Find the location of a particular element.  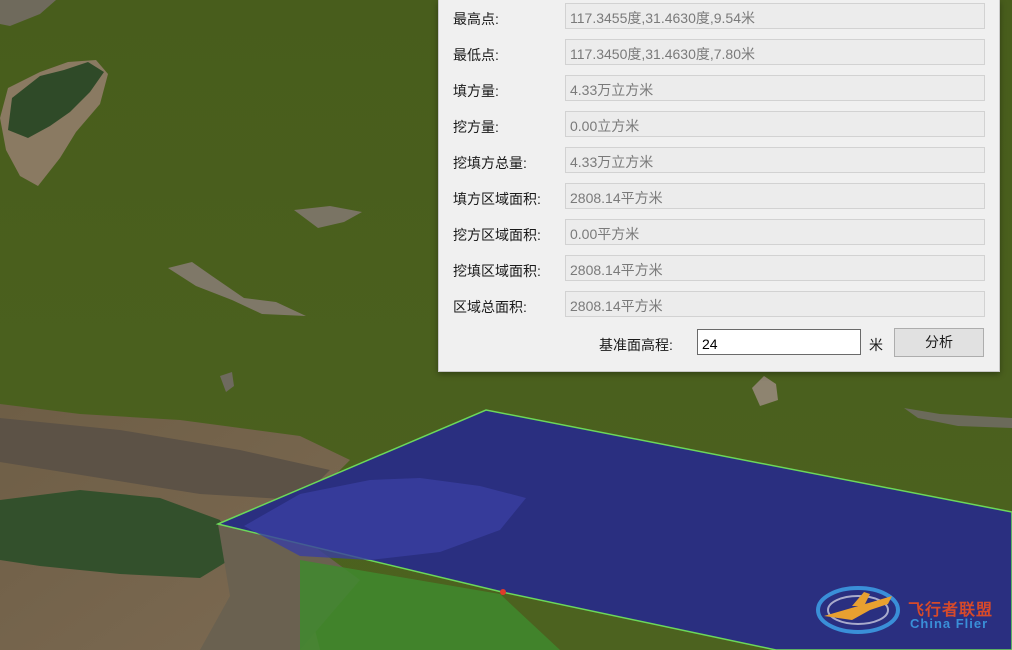

fill-volume-field: 4.33万立方米 is located at coordinates (775, 88).